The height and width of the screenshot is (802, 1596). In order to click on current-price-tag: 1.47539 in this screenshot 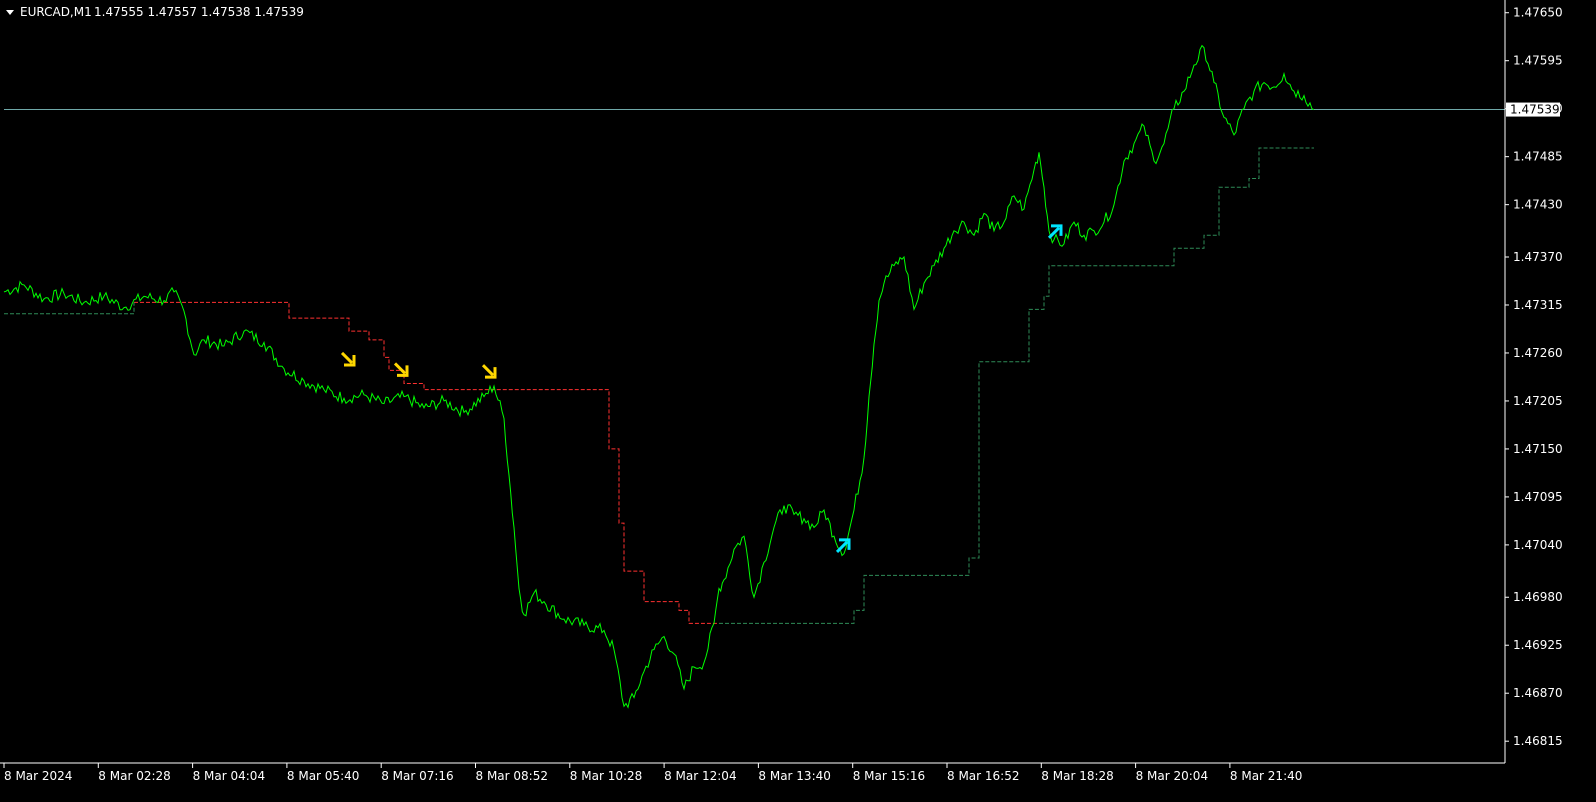, I will do `click(1533, 109)`.